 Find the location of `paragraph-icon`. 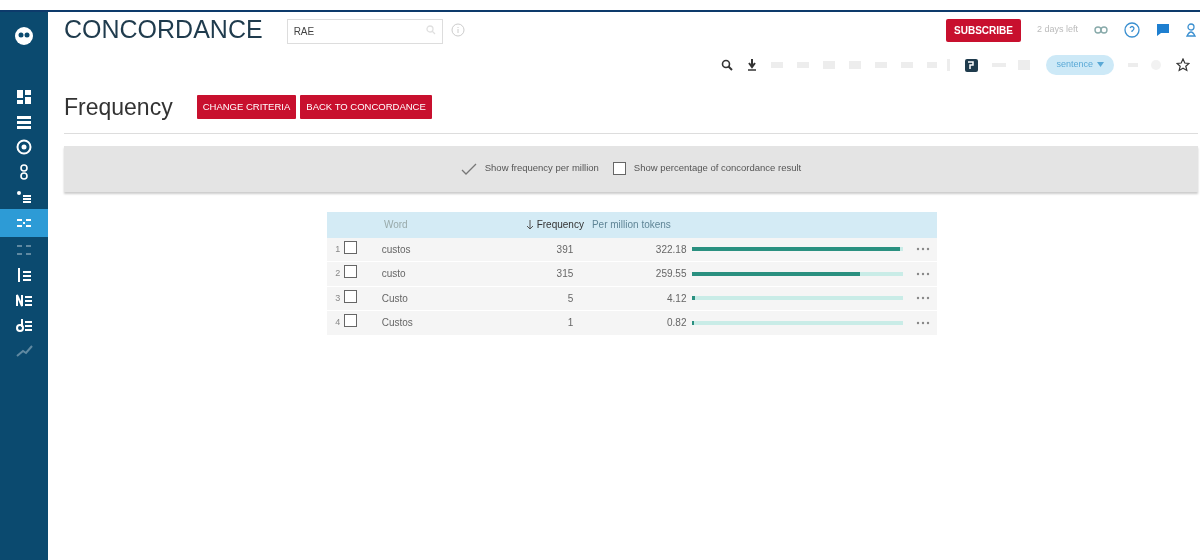

paragraph-icon is located at coordinates (972, 65).